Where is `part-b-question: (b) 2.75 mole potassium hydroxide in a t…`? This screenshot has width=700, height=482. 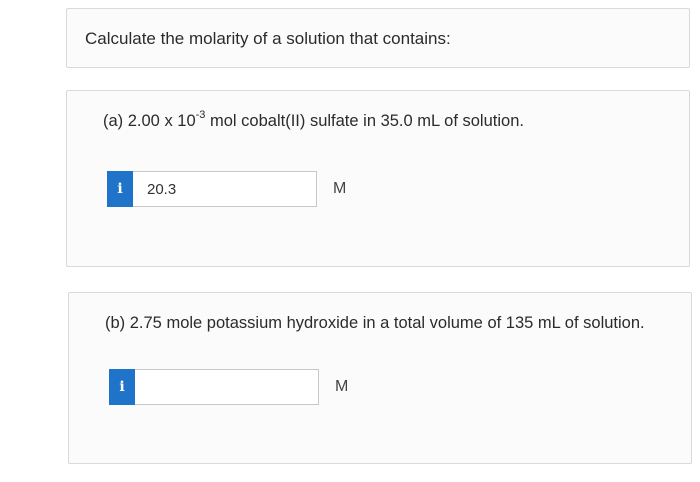 part-b-question: (b) 2.75 mole potassium hydroxide in a t… is located at coordinates (375, 323).